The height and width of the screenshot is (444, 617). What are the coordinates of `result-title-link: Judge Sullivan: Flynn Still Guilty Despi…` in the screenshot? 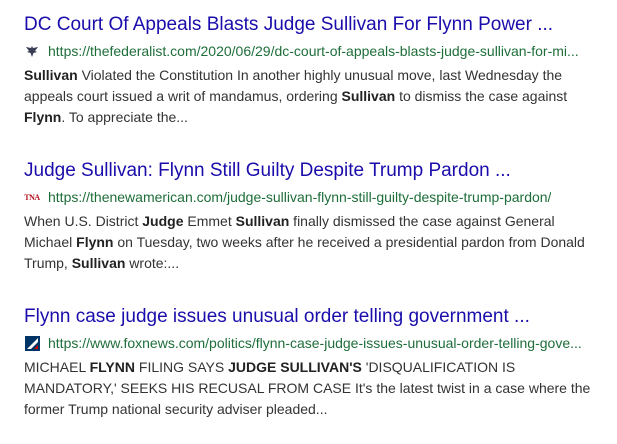 It's located at (314, 171).